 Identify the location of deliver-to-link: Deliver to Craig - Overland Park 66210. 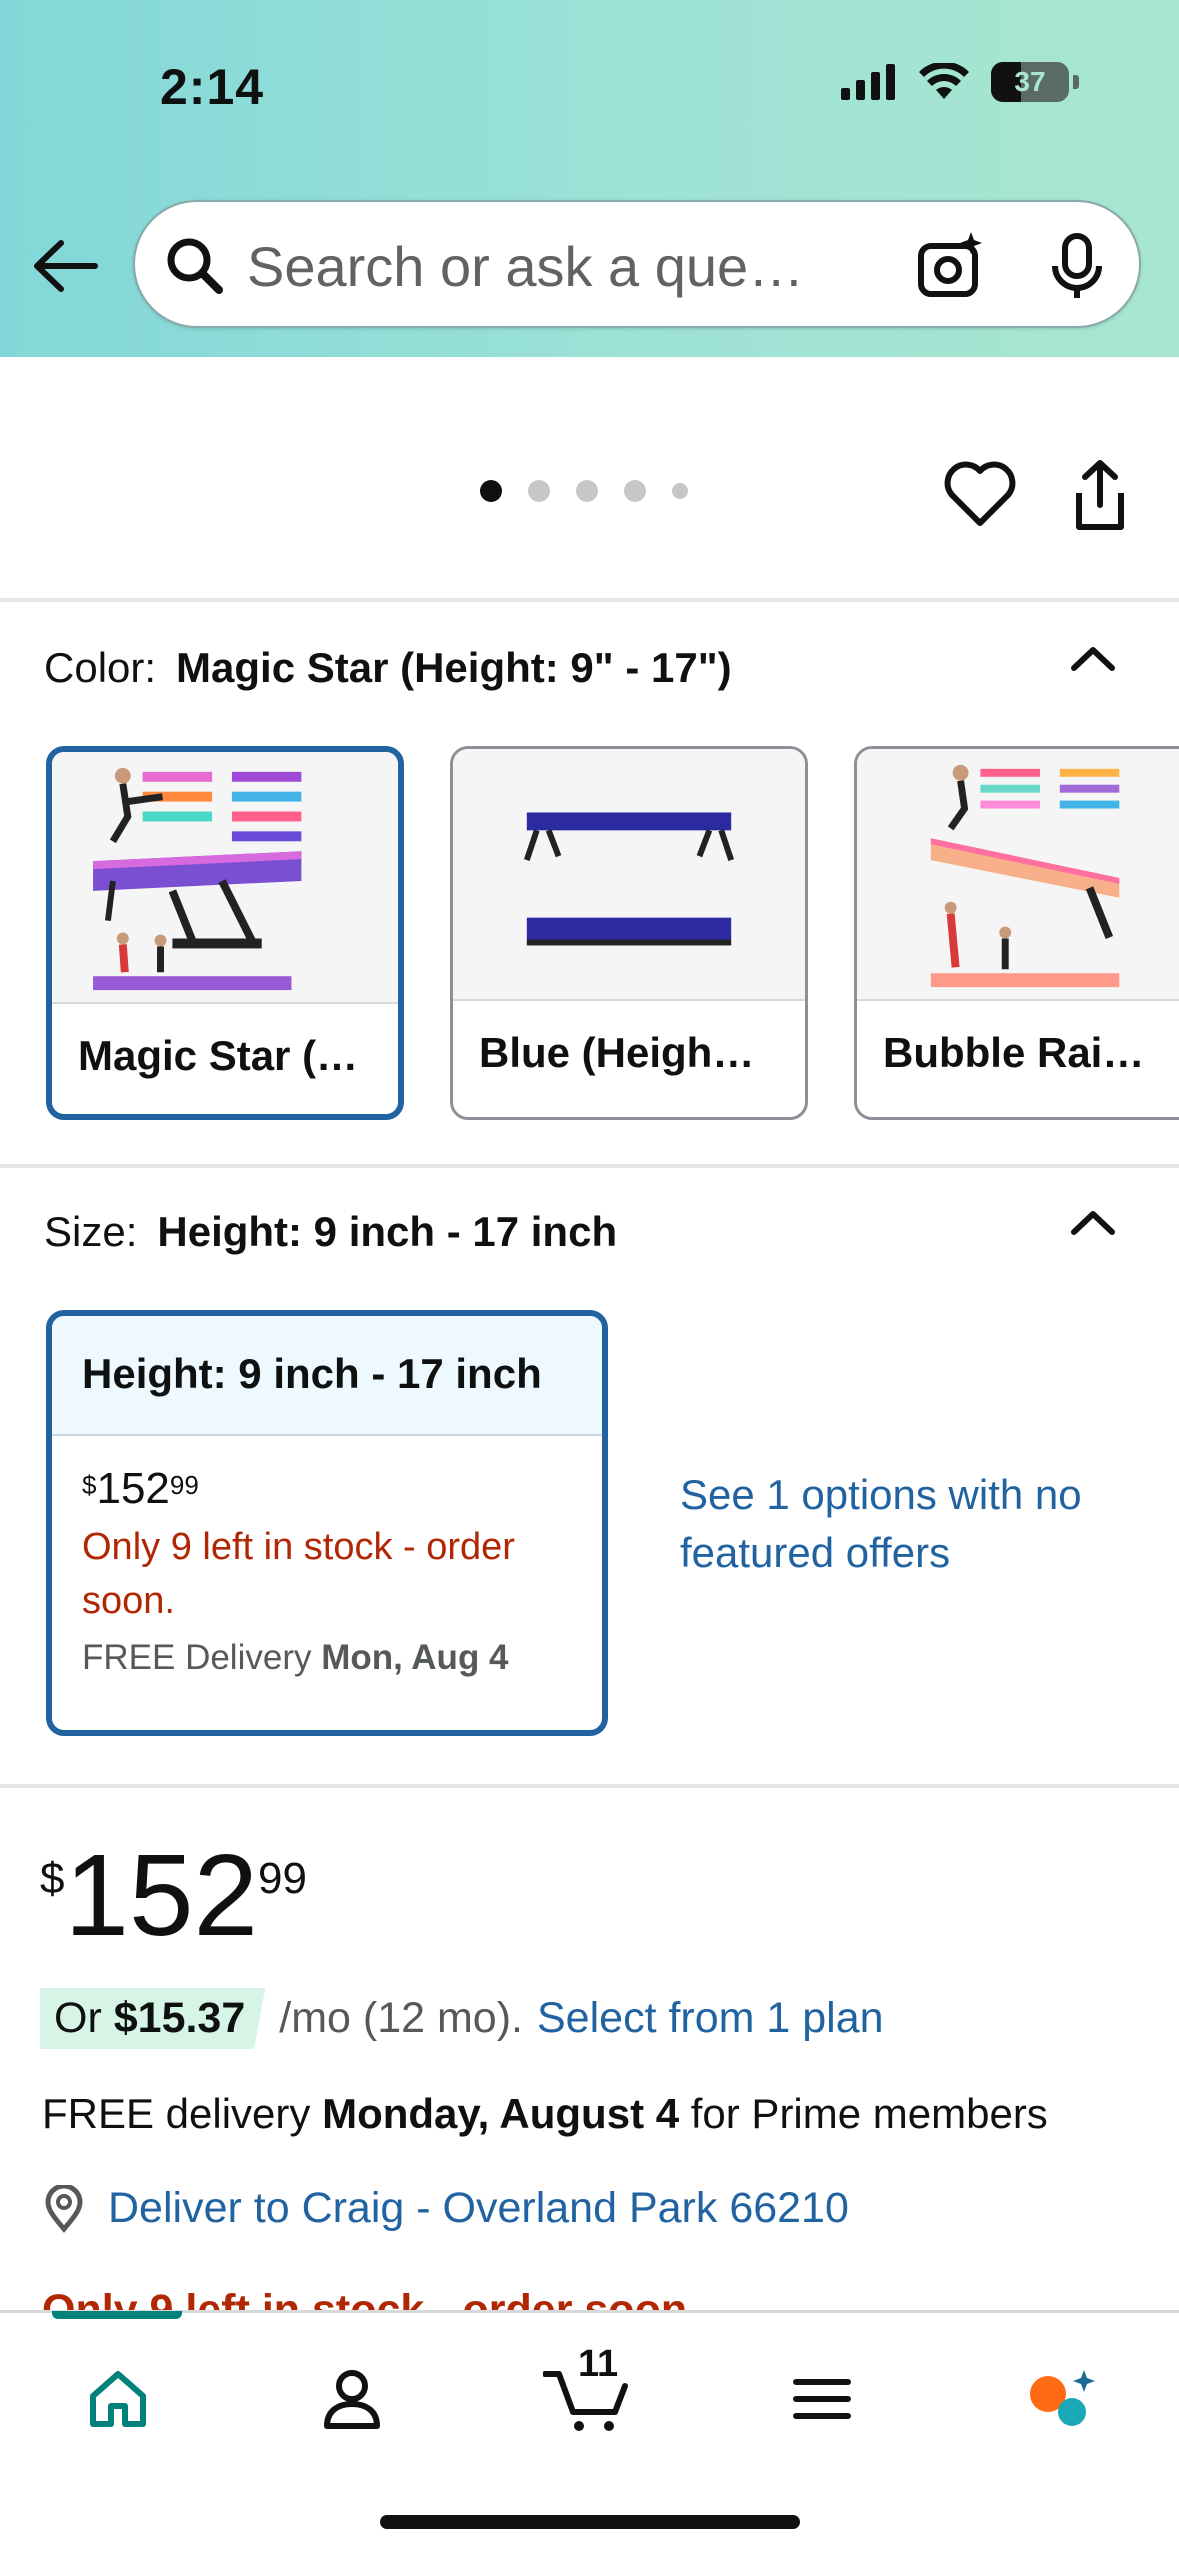
(445, 2208).